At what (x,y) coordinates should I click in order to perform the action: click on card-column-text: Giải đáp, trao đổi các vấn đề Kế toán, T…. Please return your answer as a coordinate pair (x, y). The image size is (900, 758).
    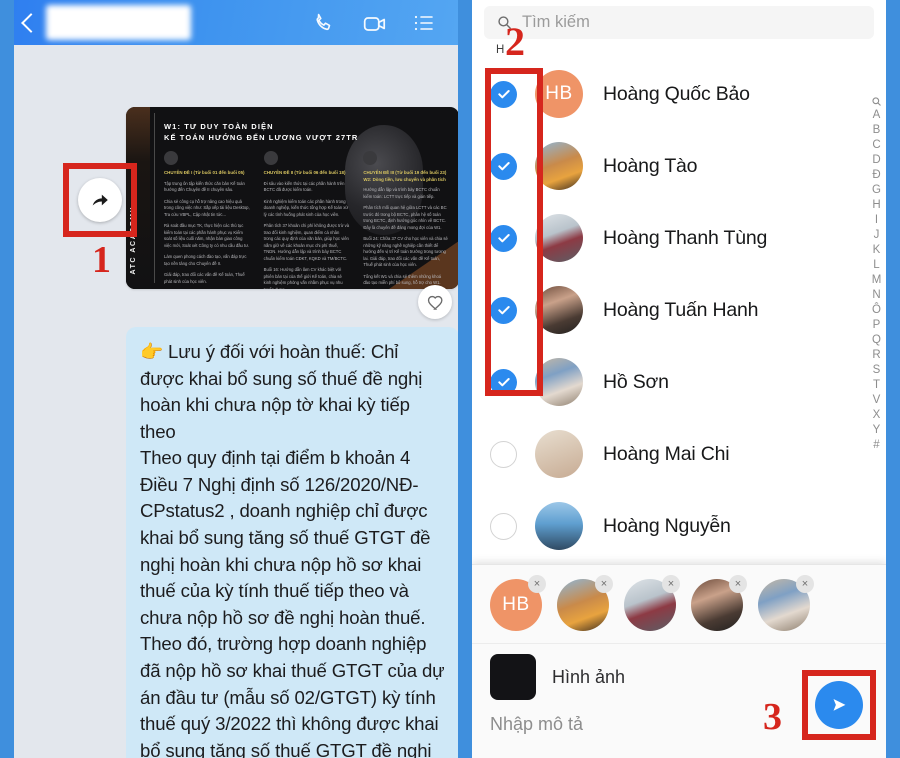
    Looking at the image, I should click on (204, 278).